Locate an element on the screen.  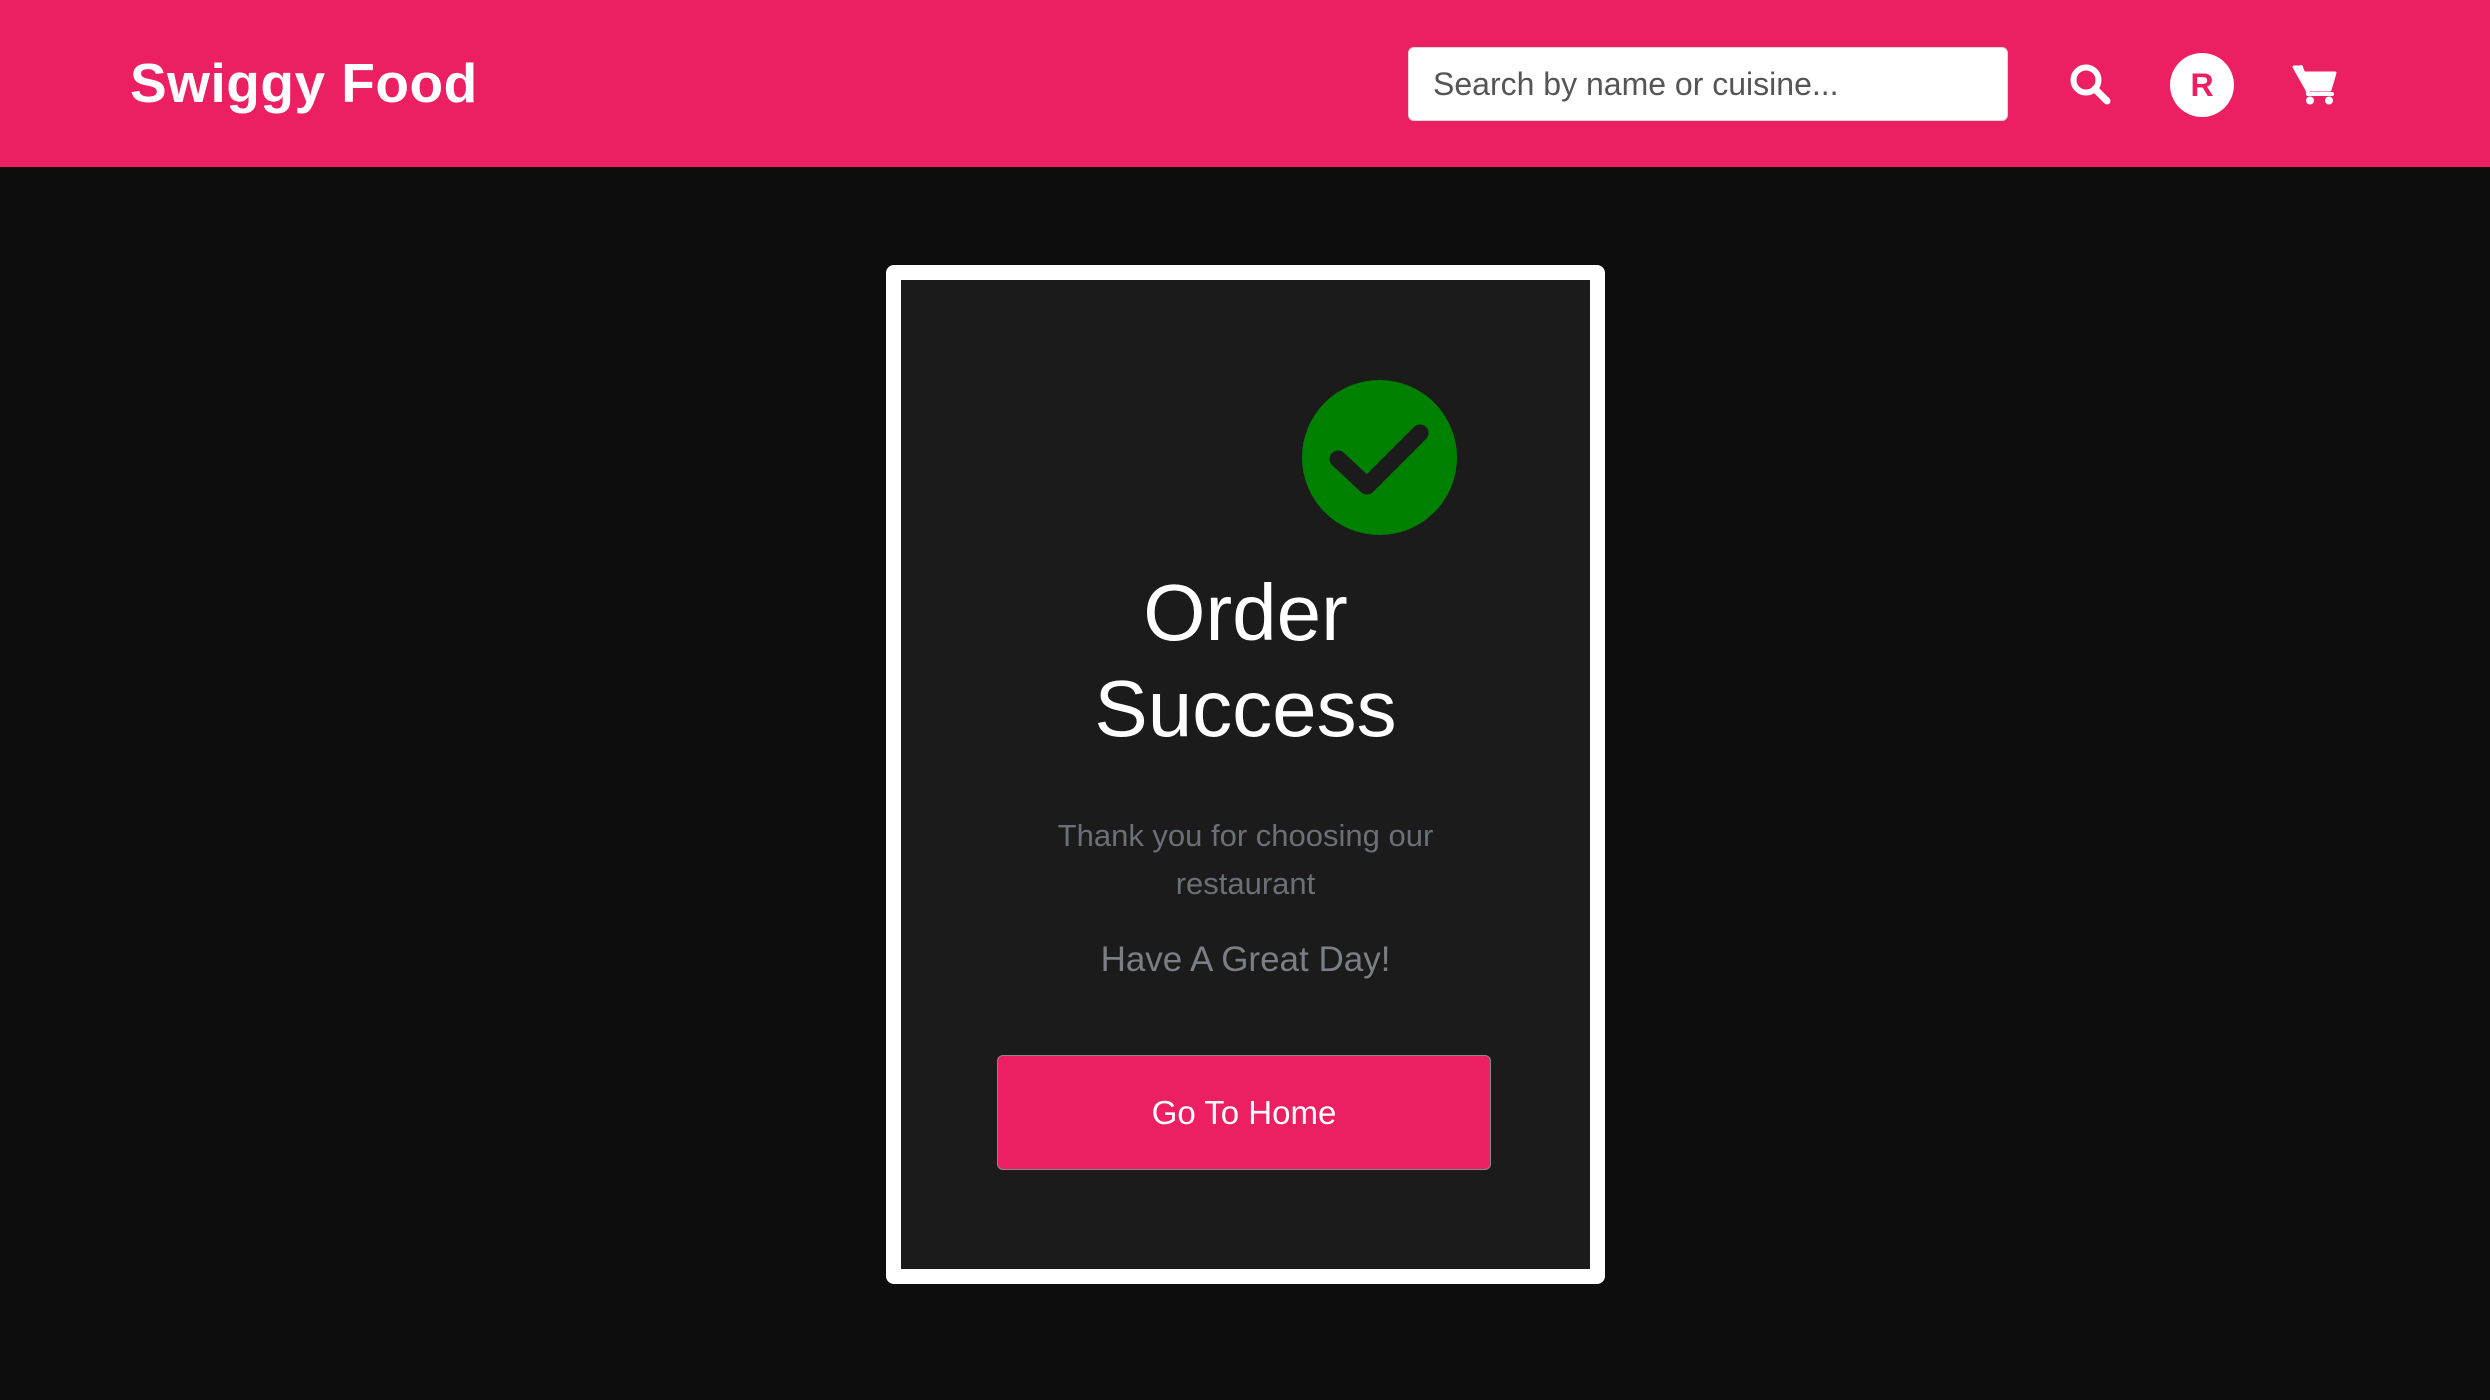
user-avatar: R is located at coordinates (2202, 85).